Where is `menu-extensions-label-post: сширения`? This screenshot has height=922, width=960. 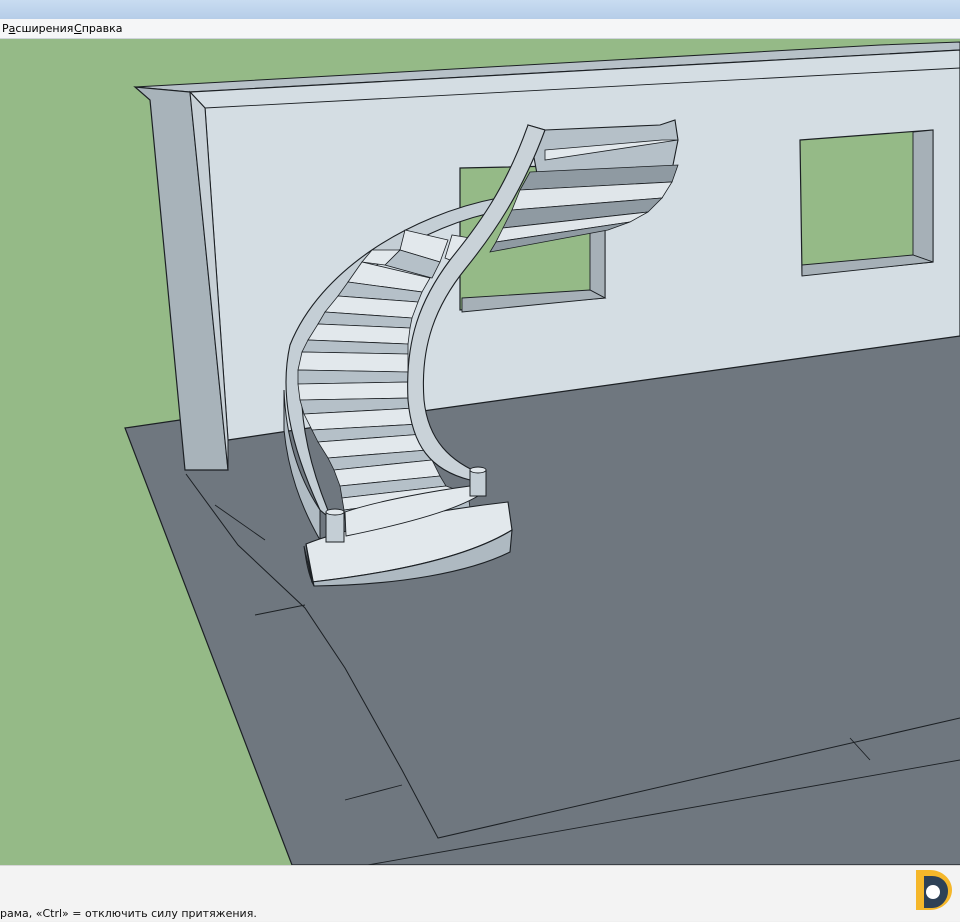 menu-extensions-label-post: сширения is located at coordinates (44, 28).